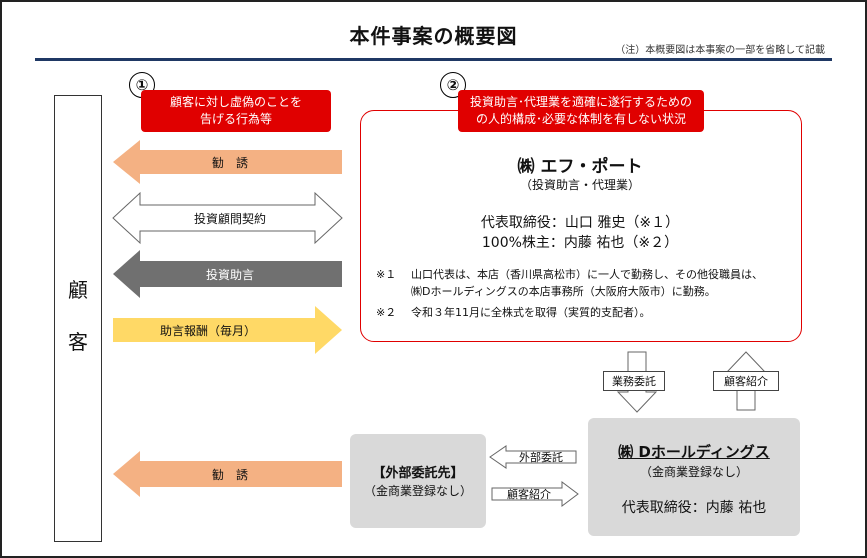 The image size is (867, 558). What do you see at coordinates (229, 274) in the screenshot?
I see `advice-label: 投資助言` at bounding box center [229, 274].